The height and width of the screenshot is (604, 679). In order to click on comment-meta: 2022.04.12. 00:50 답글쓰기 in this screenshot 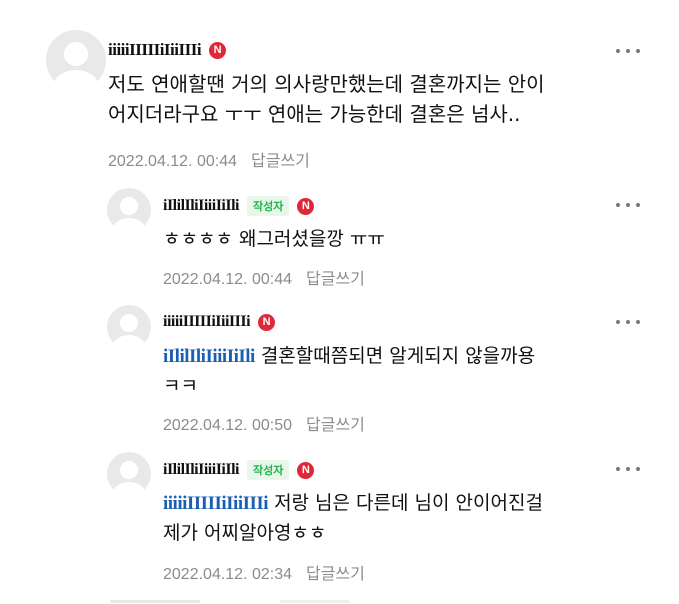, I will do `click(264, 423)`.